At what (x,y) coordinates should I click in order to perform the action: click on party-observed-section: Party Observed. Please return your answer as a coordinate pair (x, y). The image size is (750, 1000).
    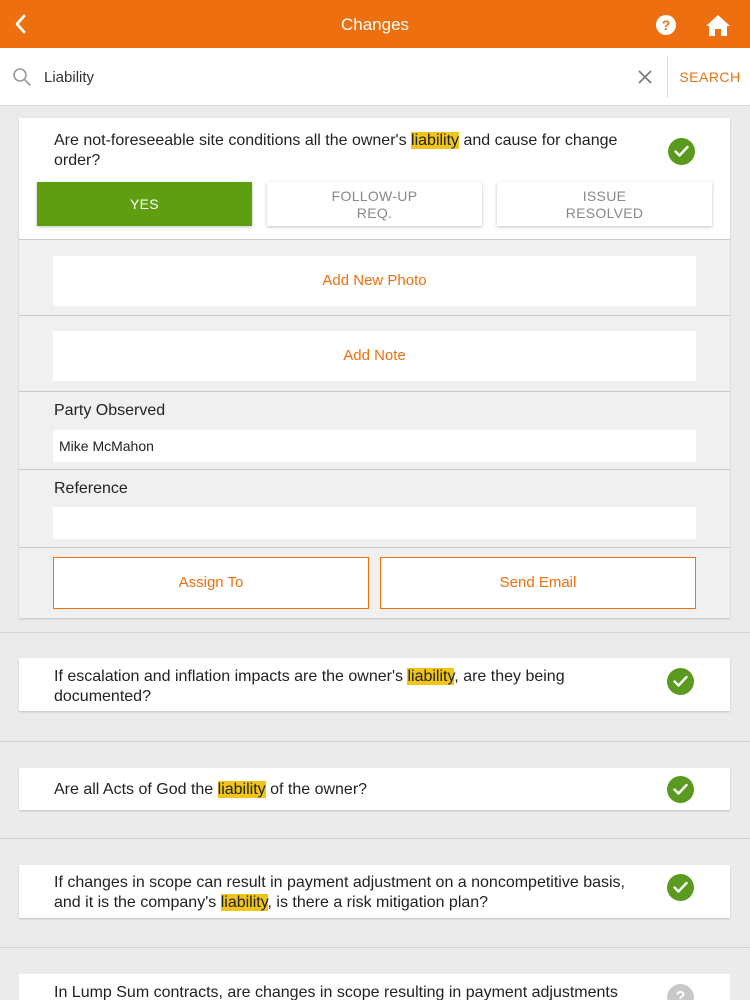
    Looking at the image, I should click on (374, 430).